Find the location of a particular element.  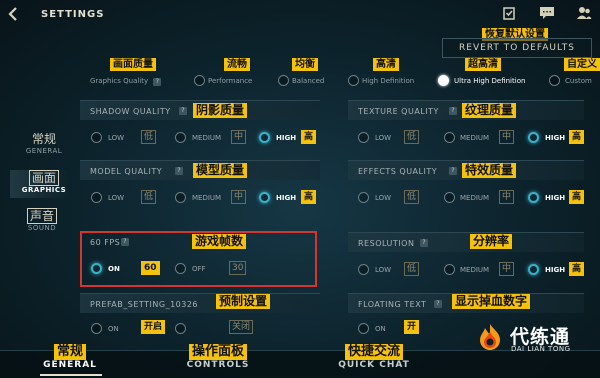

option-cn-tag: 关闭 is located at coordinates (241, 327).